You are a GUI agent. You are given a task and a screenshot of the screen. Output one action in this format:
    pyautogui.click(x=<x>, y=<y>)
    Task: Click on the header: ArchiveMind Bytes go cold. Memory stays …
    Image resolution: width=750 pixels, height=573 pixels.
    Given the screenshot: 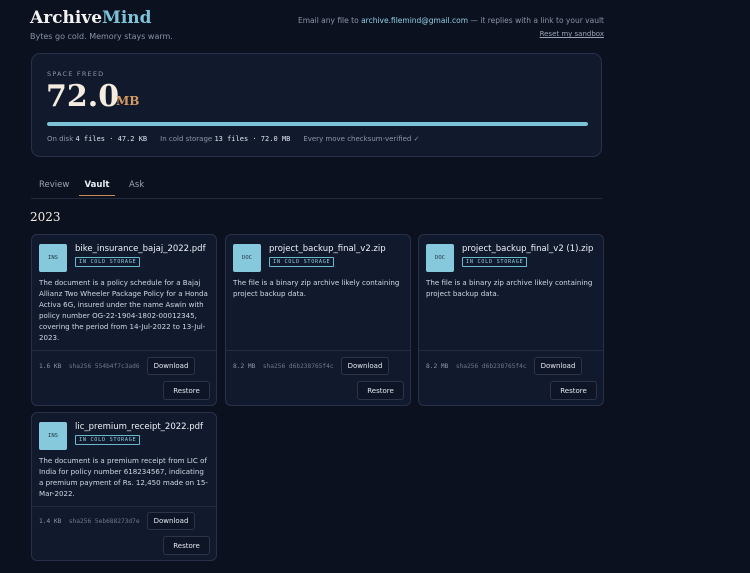 What is the action you would take?
    pyautogui.click(x=317, y=28)
    